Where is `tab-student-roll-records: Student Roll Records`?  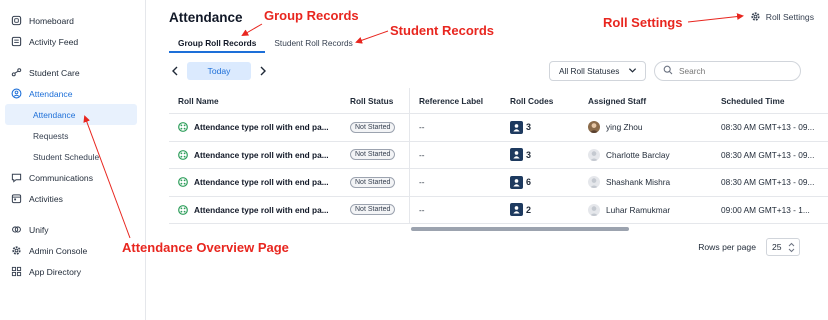
tab-student-roll-records: Student Roll Records is located at coordinates (313, 43).